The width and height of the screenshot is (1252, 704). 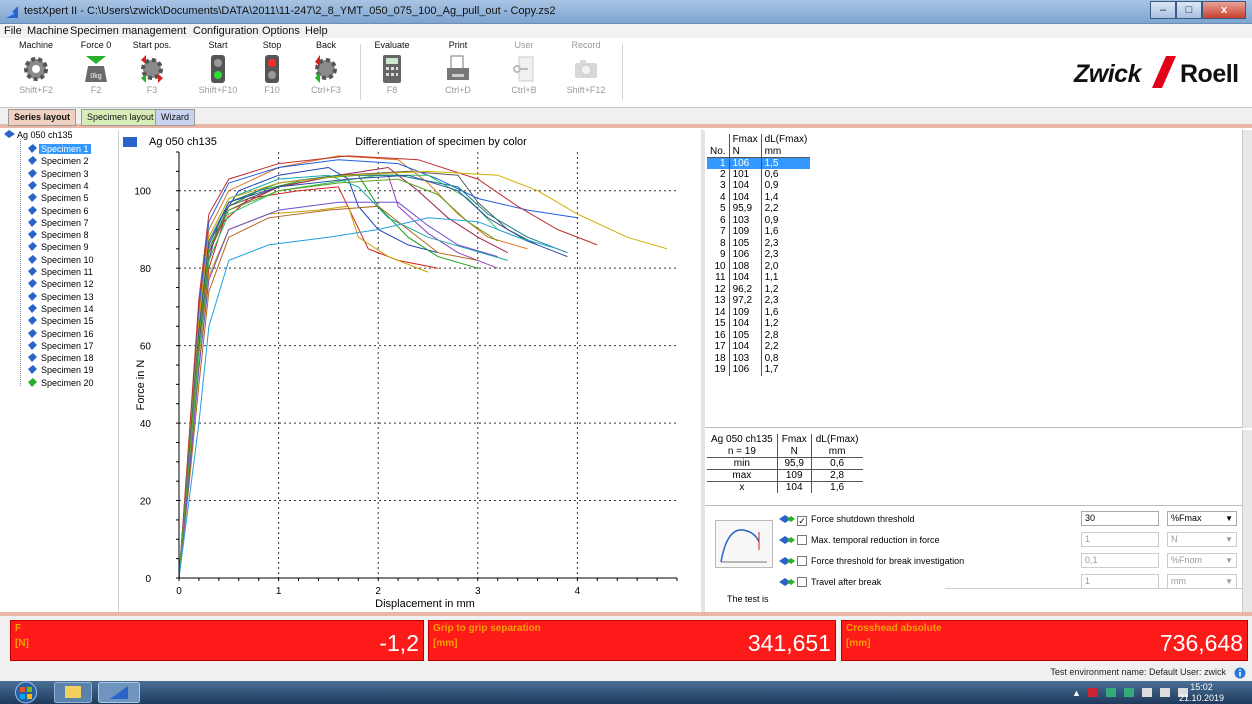 What do you see at coordinates (1189, 10) in the screenshot?
I see `maximize-button: □` at bounding box center [1189, 10].